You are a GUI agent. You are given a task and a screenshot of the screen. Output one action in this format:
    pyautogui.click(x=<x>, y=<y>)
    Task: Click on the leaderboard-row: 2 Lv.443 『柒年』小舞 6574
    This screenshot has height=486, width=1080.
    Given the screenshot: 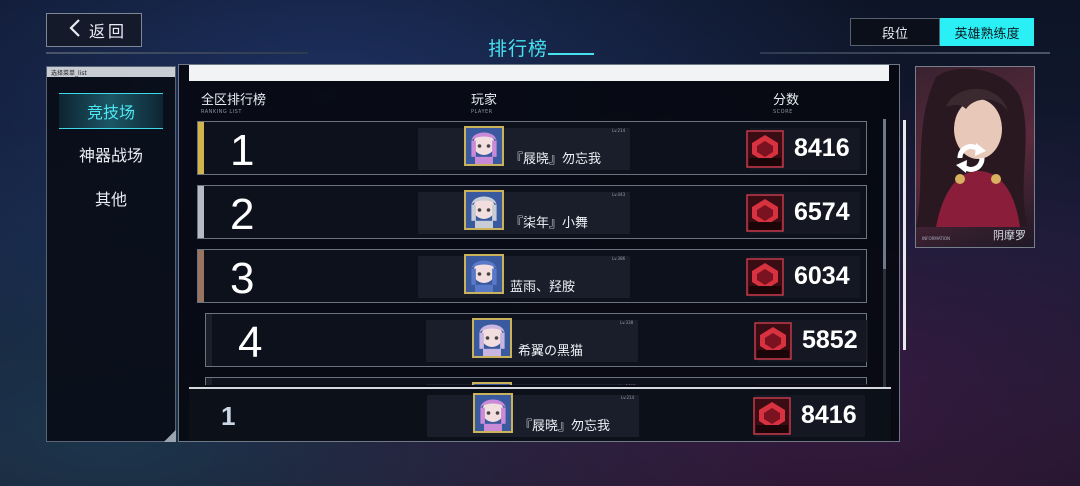 What is the action you would take?
    pyautogui.click(x=532, y=212)
    